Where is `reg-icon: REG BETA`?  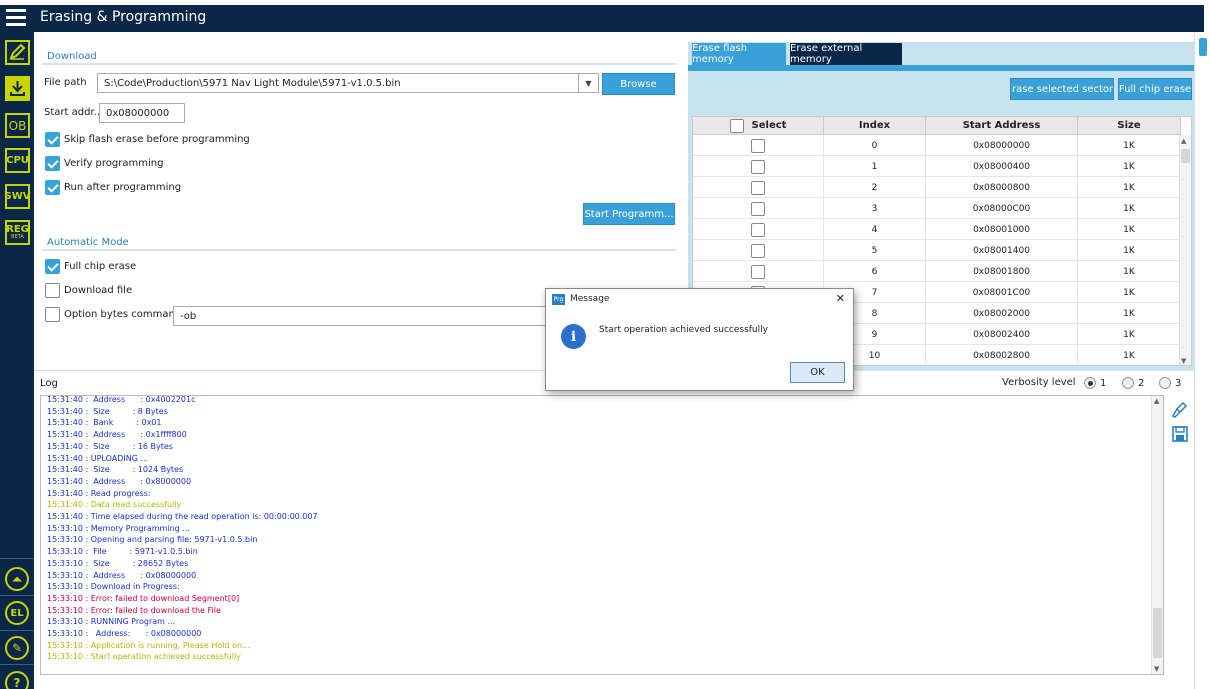 reg-icon: REG BETA is located at coordinates (17, 232).